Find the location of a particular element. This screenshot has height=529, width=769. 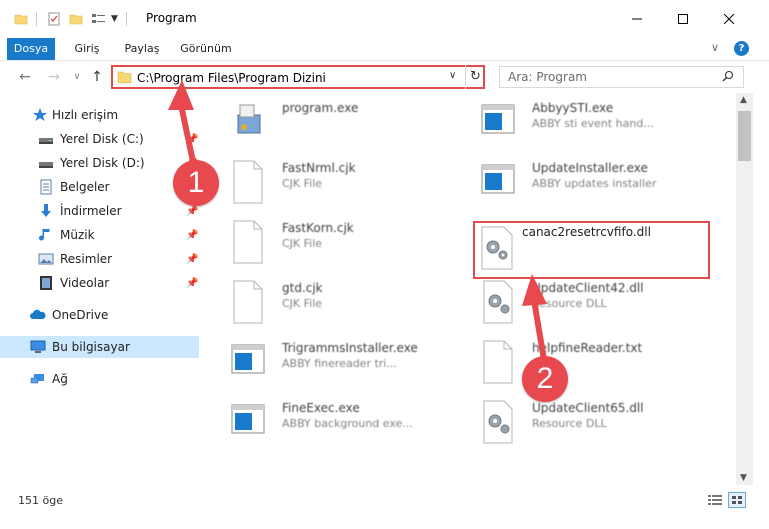

arrow-1-head is located at coordinates (181, 95).